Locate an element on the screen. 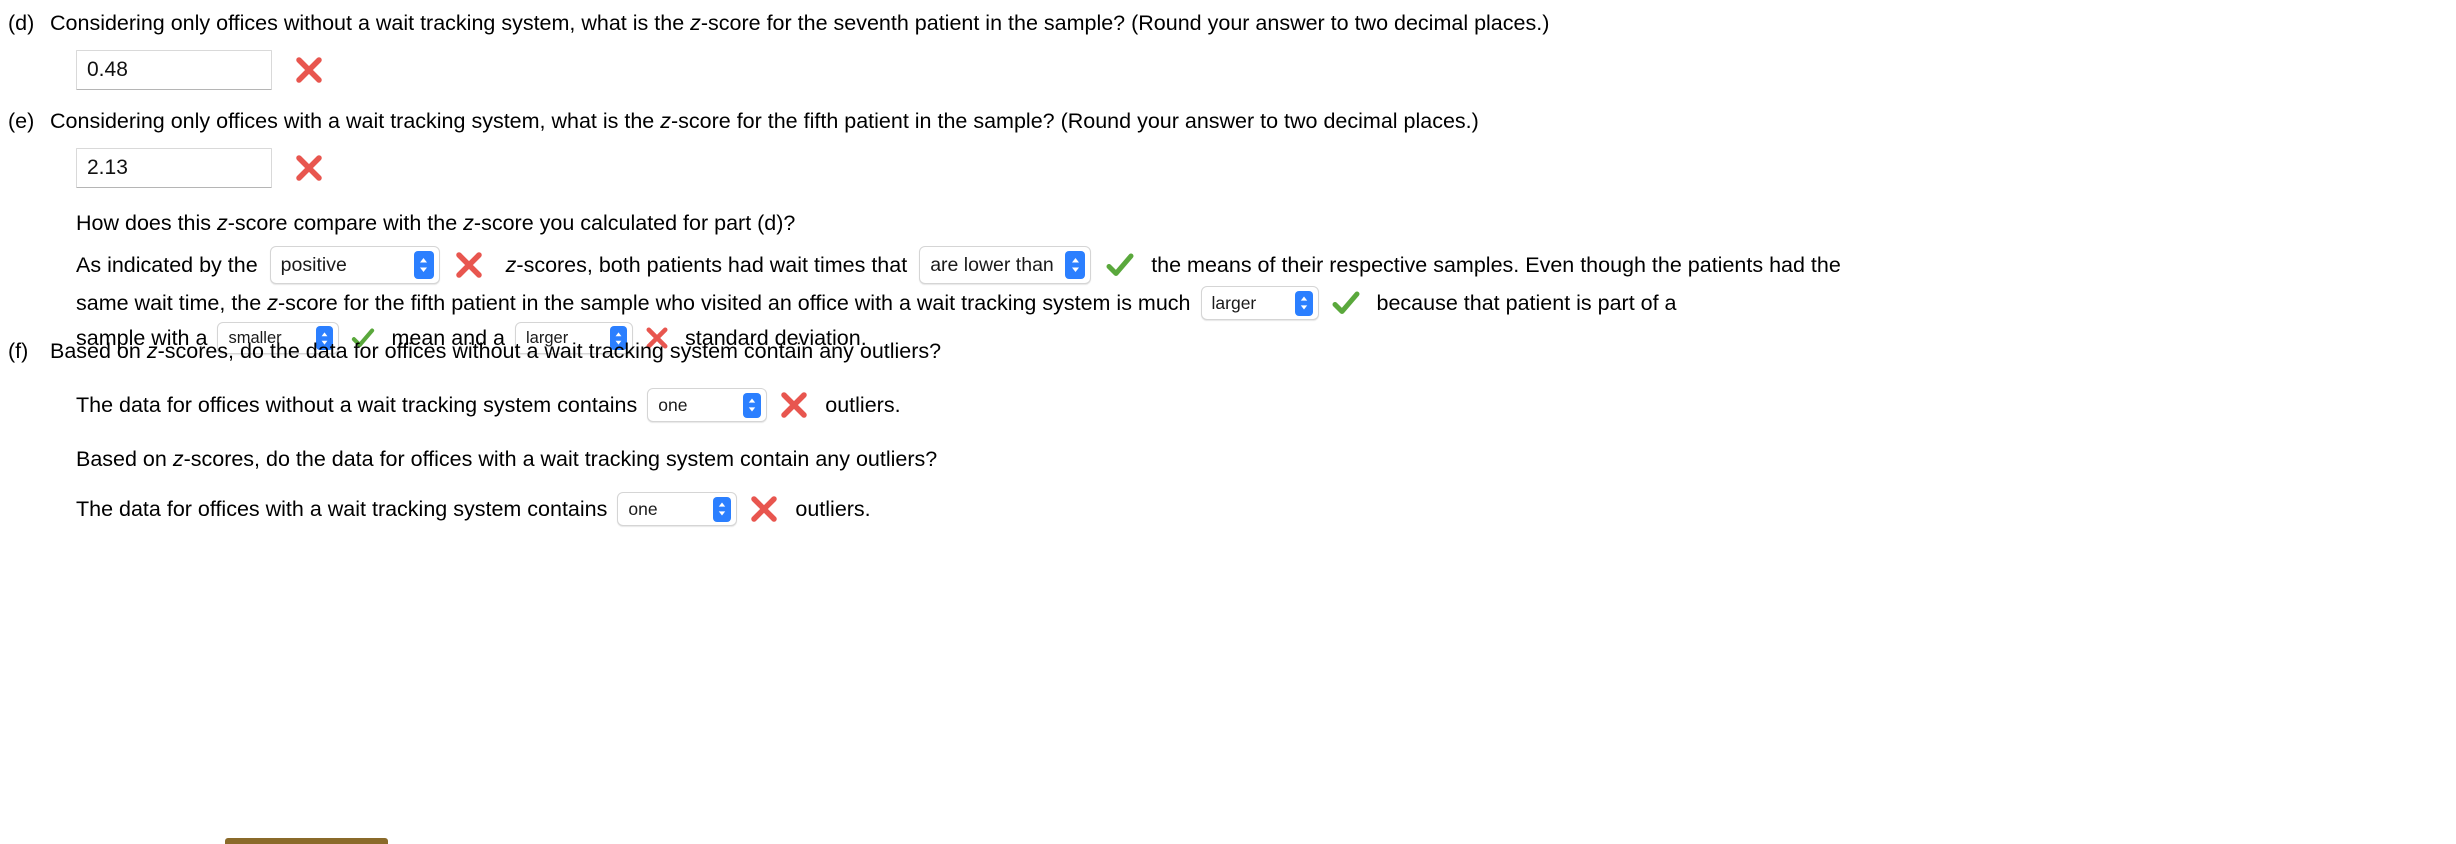  select-magnitude: larger is located at coordinates (1259, 303).